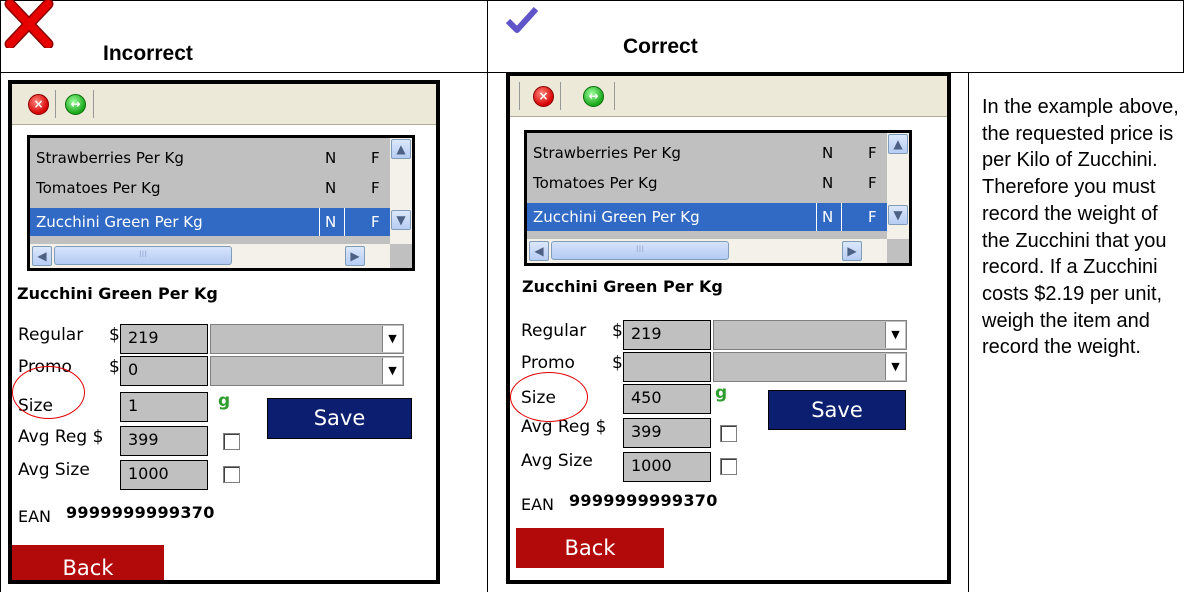  What do you see at coordinates (548, 363) in the screenshot?
I see `promo-label: Promo` at bounding box center [548, 363].